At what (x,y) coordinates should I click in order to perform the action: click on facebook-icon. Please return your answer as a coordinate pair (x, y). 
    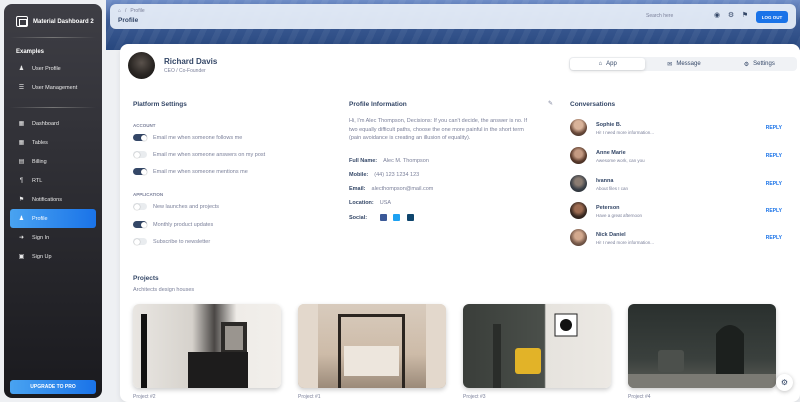
    Looking at the image, I should click on (383, 217).